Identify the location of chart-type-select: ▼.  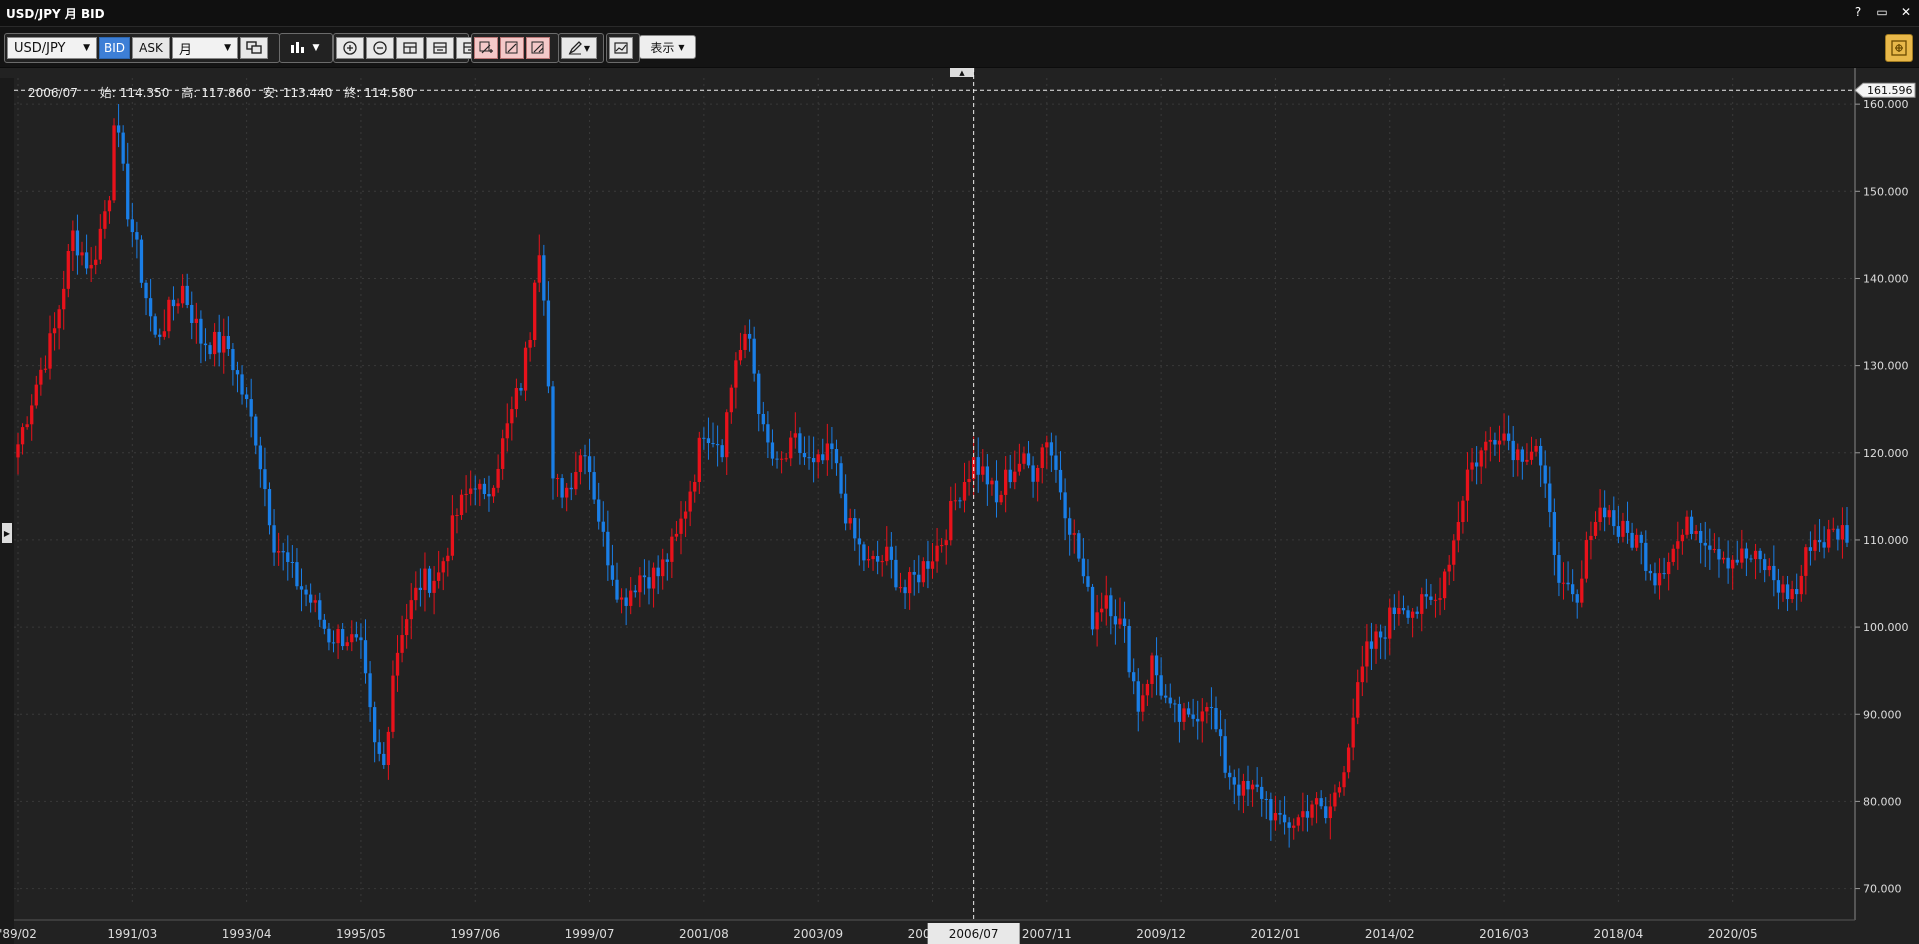
(304, 48).